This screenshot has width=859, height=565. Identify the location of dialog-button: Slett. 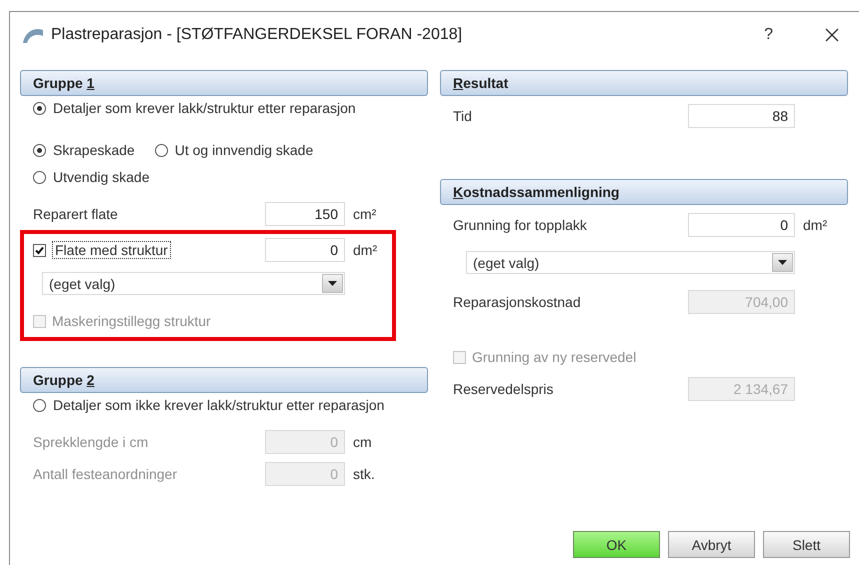
(806, 544).